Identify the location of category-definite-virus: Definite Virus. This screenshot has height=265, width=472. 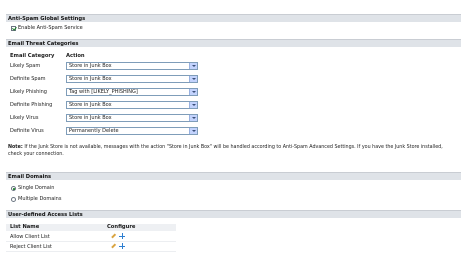
(27, 131).